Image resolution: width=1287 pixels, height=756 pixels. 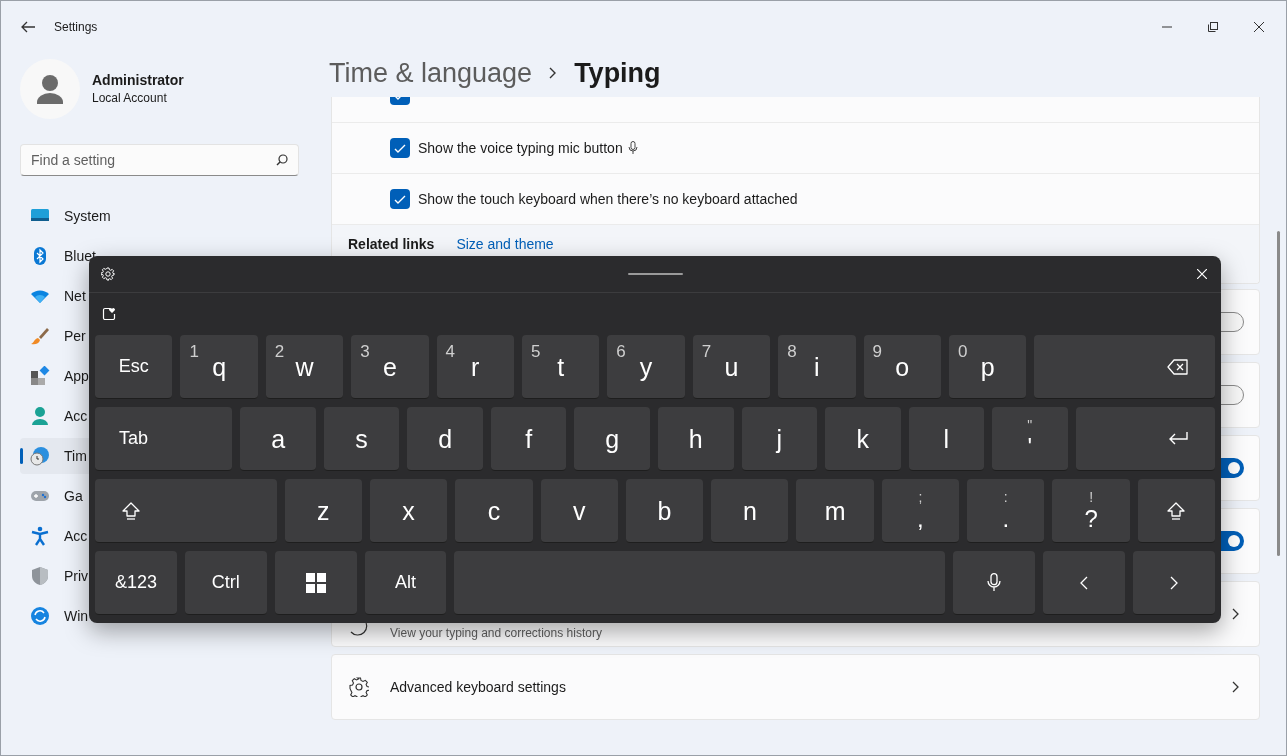 What do you see at coordinates (279, 352) in the screenshot?
I see `key-number: 2` at bounding box center [279, 352].